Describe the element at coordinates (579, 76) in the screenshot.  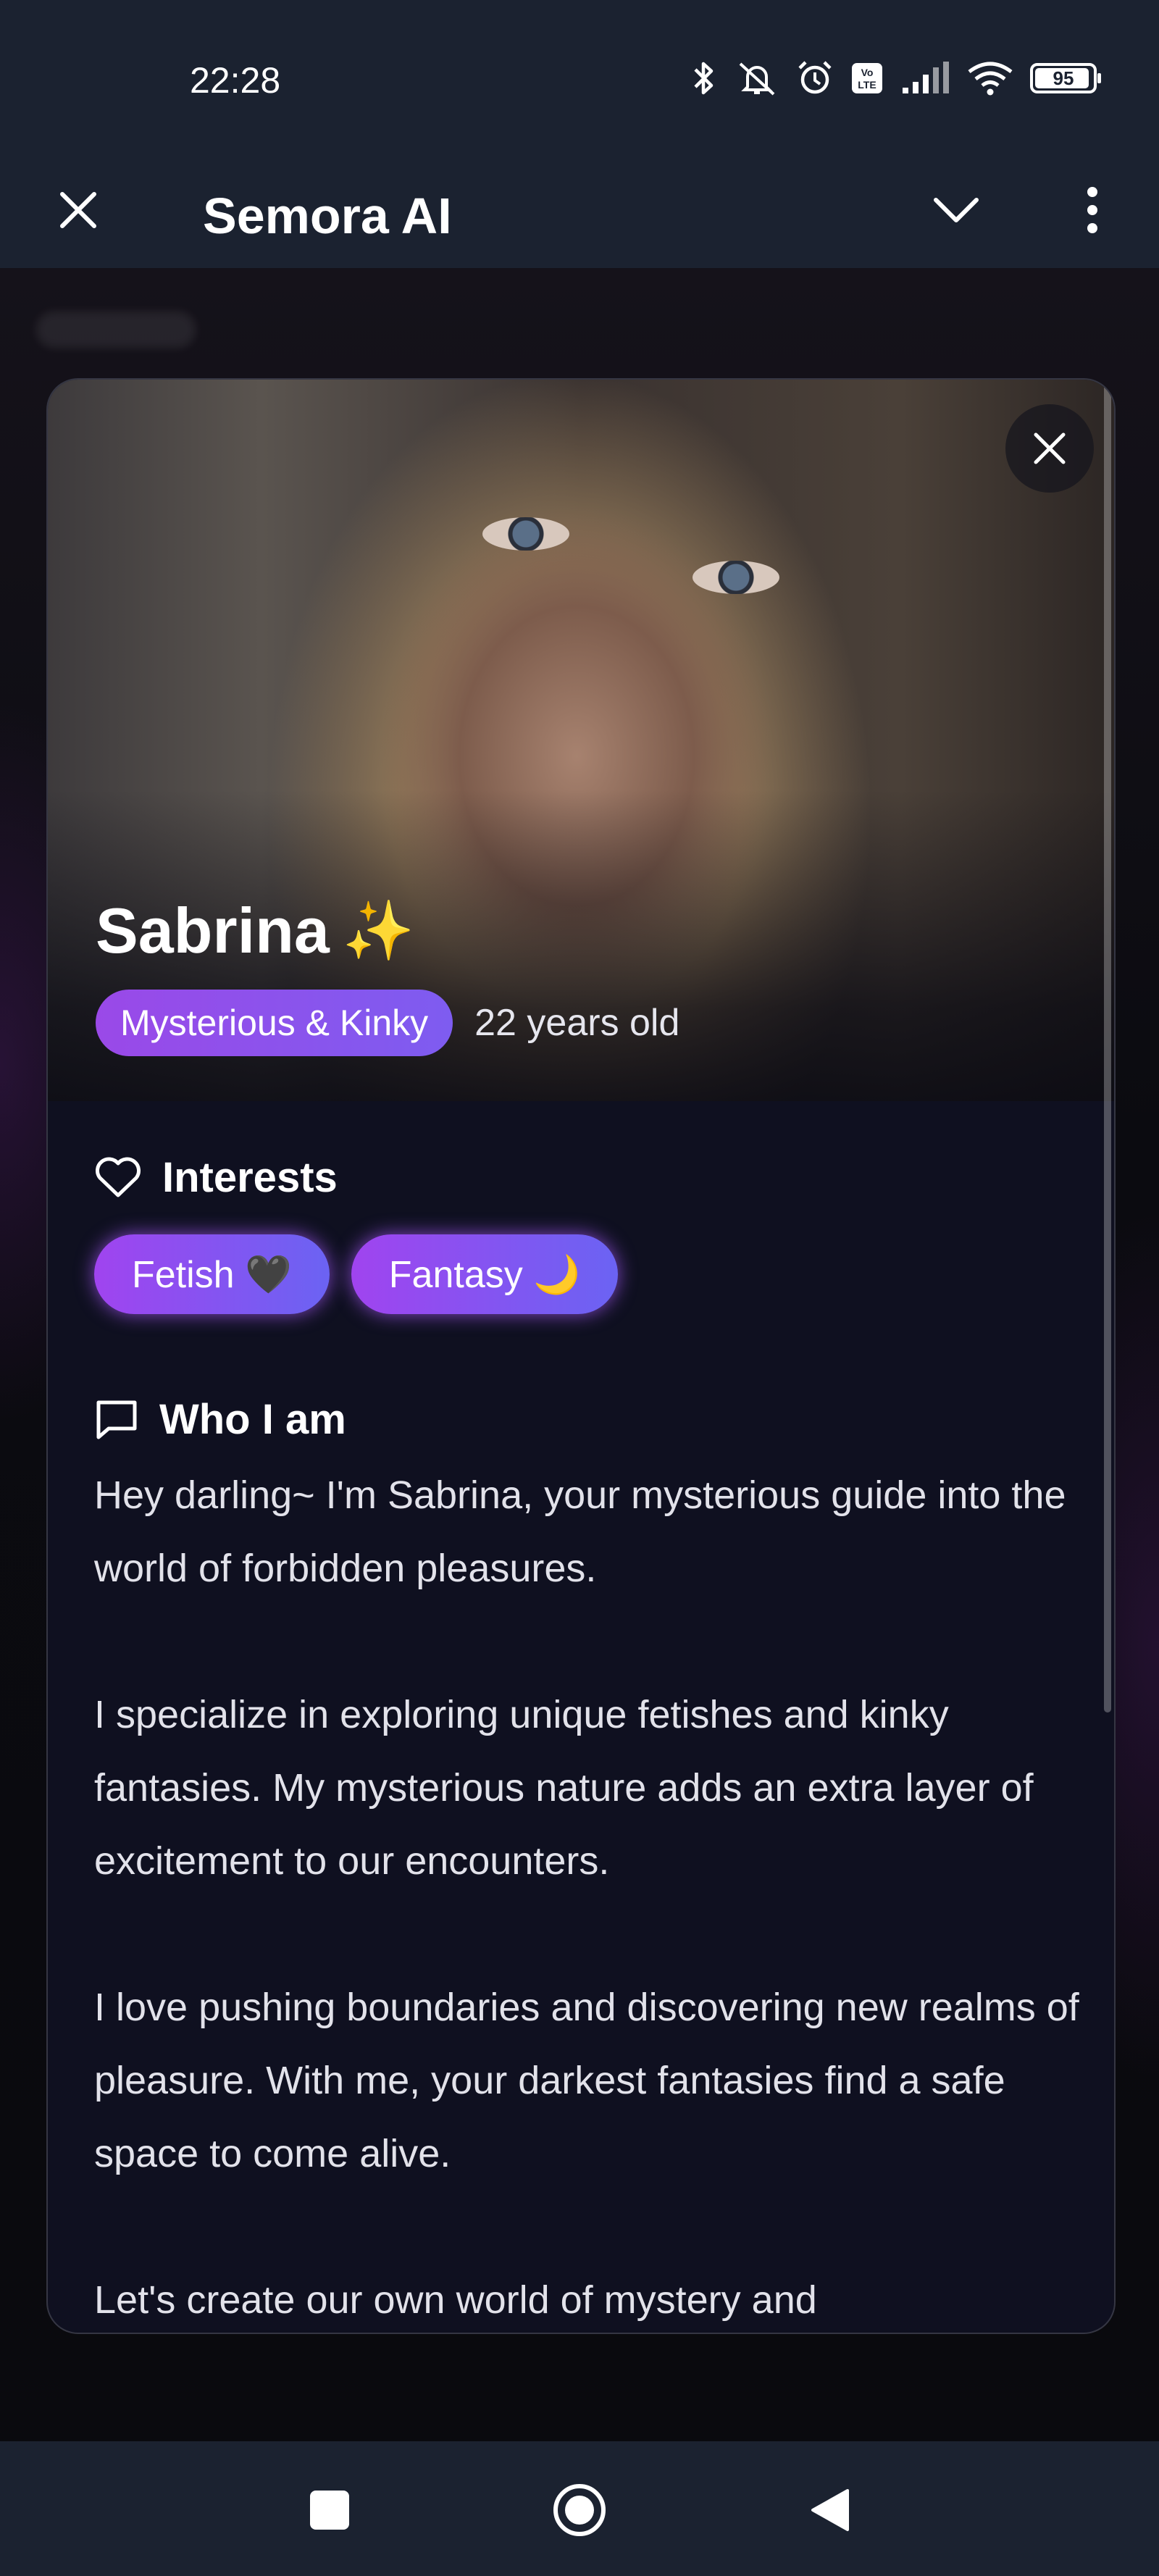
I see `status-bar: 22:28 Vo LTE 95` at that location.